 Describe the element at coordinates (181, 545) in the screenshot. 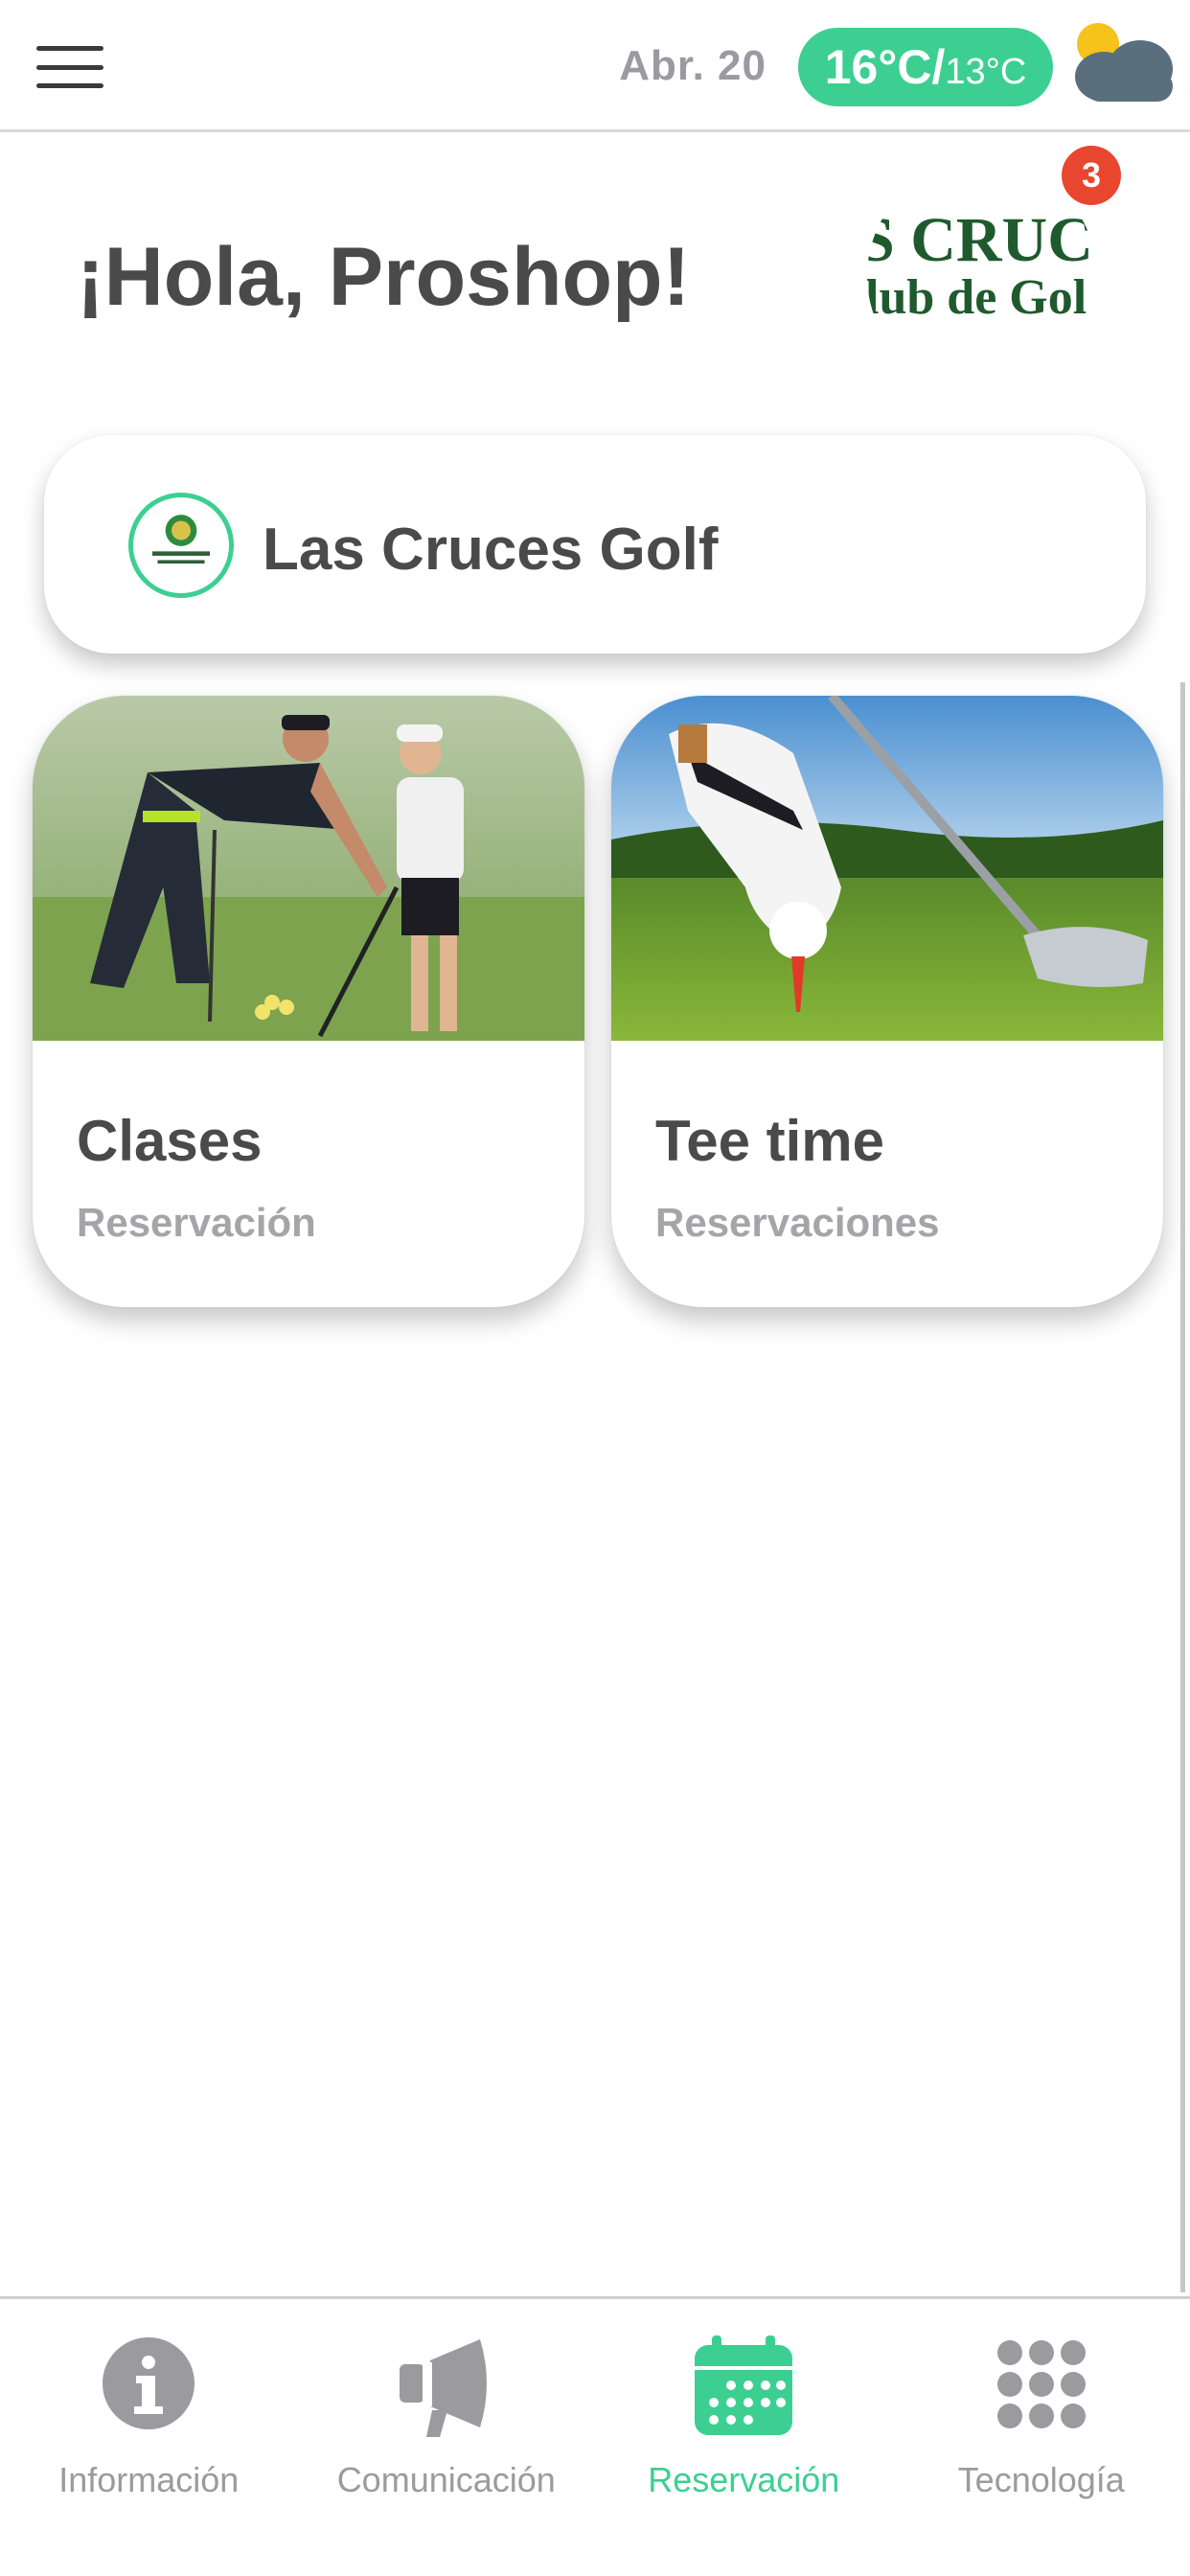

I see `club-emblem-icon` at that location.